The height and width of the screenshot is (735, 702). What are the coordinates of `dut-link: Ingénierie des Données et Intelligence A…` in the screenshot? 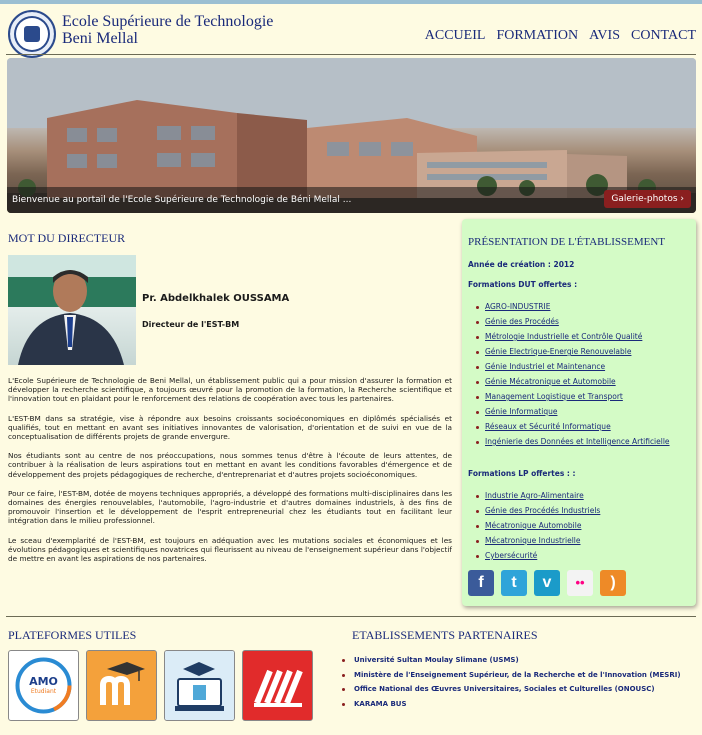 It's located at (573, 442).